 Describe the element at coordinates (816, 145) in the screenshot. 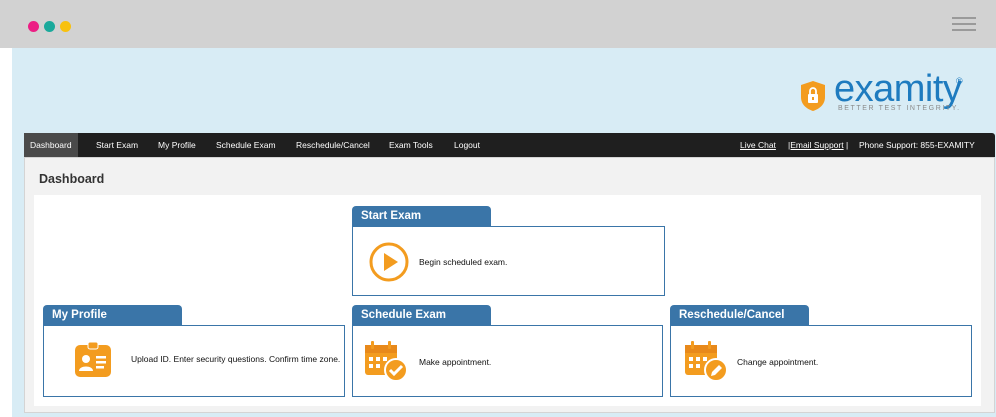

I see `email-support-link: |Email Support` at that location.